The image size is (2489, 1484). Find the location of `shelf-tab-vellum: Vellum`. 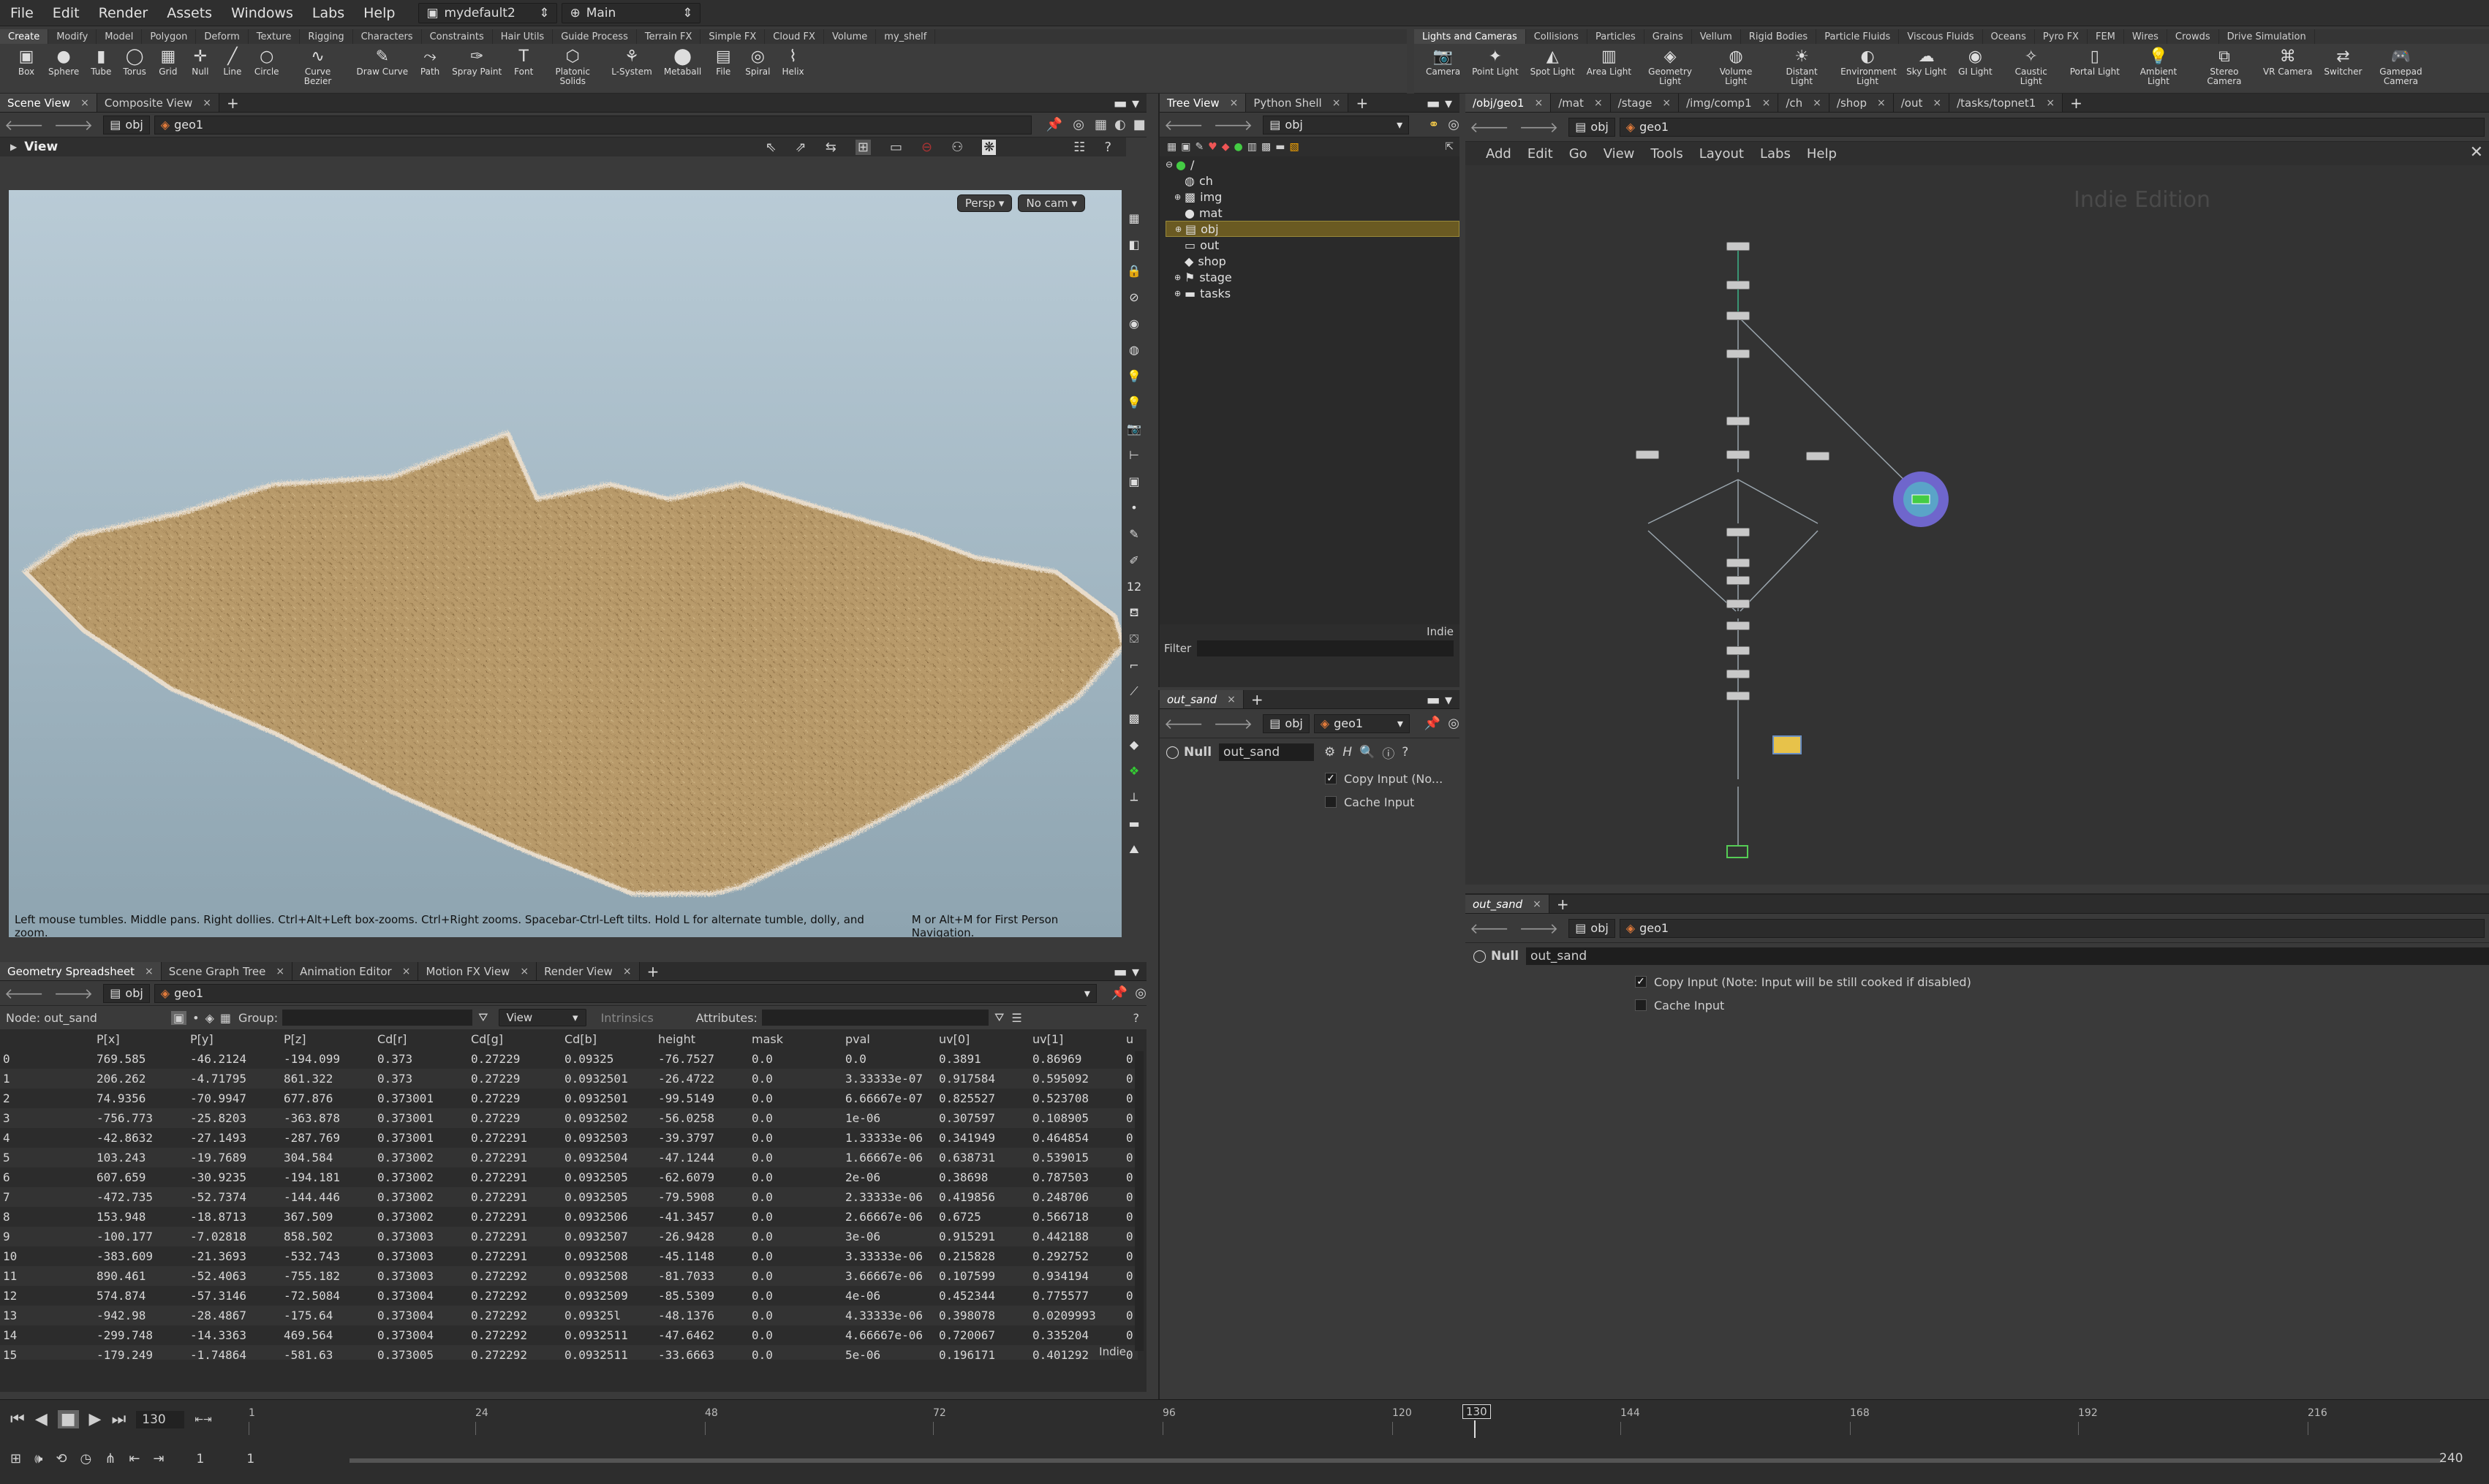

shelf-tab-vellum: Vellum is located at coordinates (1716, 37).